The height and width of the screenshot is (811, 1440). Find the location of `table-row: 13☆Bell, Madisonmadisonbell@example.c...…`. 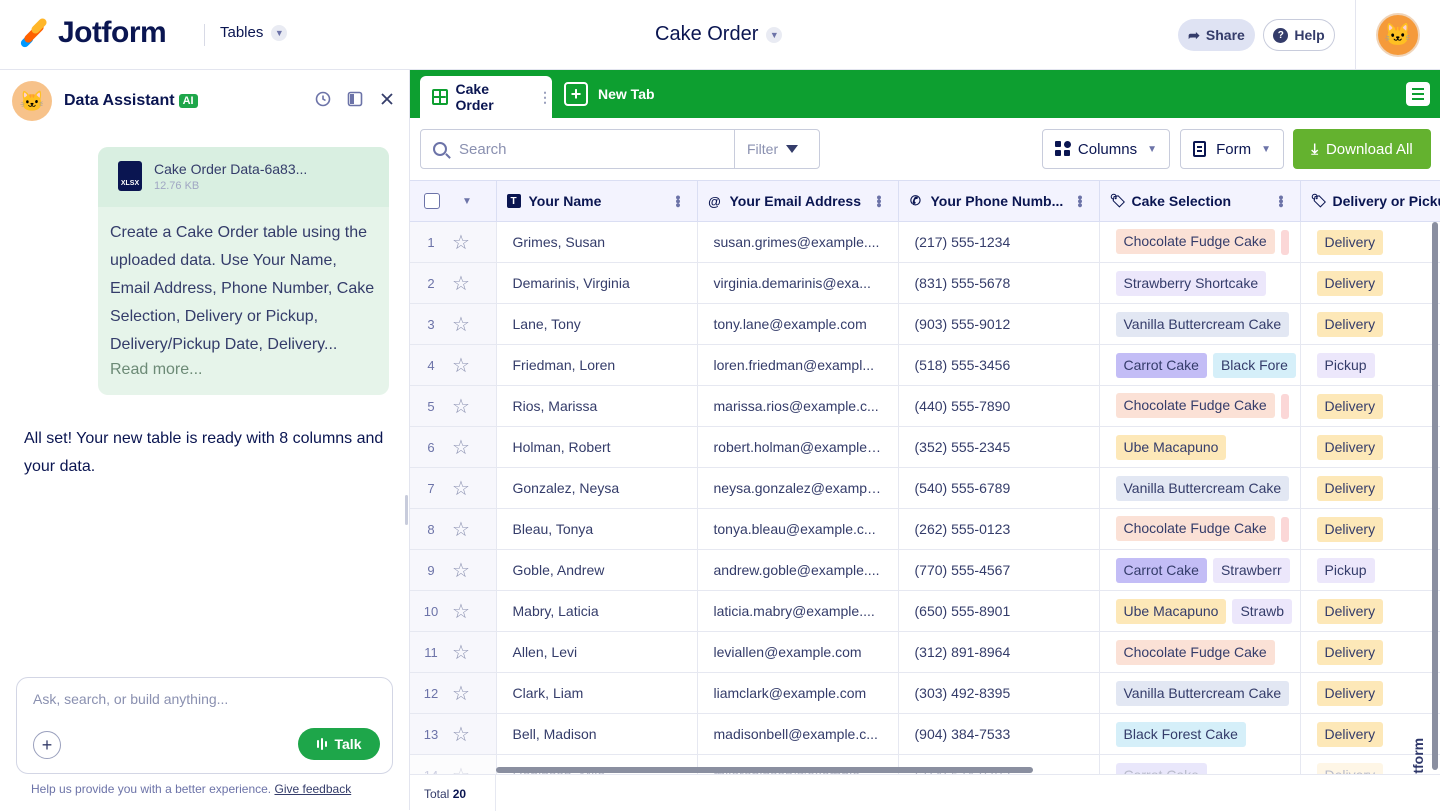

table-row: 13☆Bell, Madisonmadisonbell@example.c...… is located at coordinates (925, 734).